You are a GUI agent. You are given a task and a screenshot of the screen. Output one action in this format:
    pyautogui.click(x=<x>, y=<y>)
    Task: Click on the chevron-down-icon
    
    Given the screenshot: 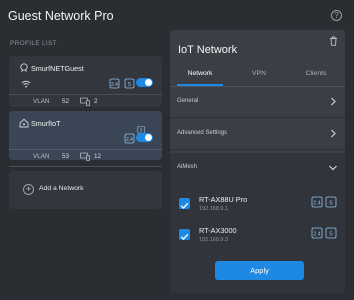 What is the action you would take?
    pyautogui.click(x=333, y=168)
    